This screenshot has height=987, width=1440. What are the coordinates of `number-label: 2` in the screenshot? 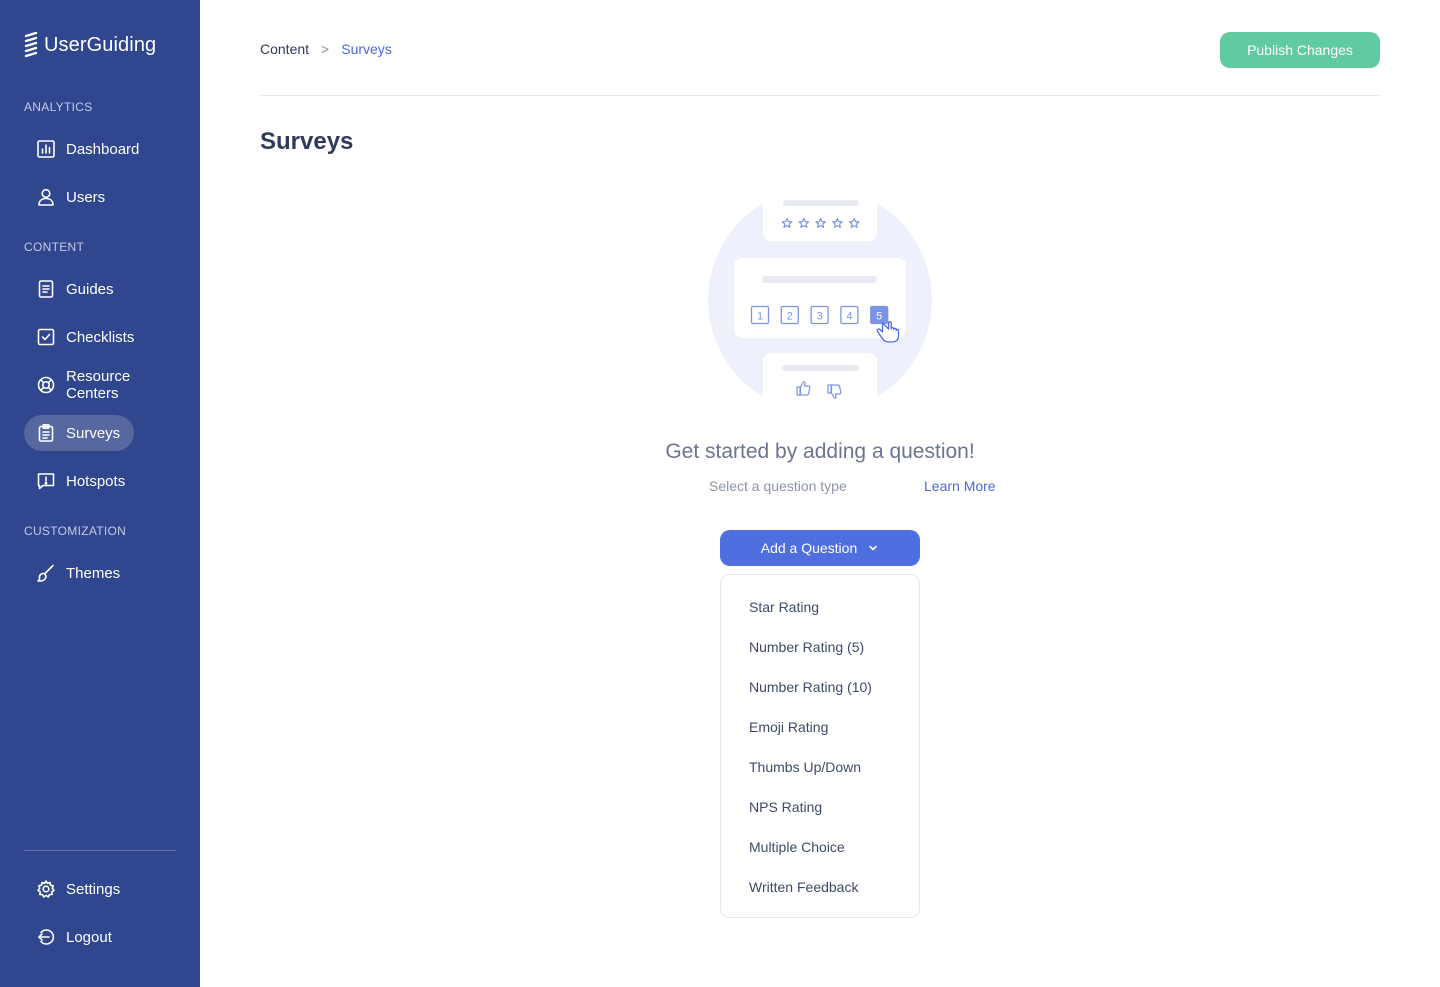 It's located at (790, 317).